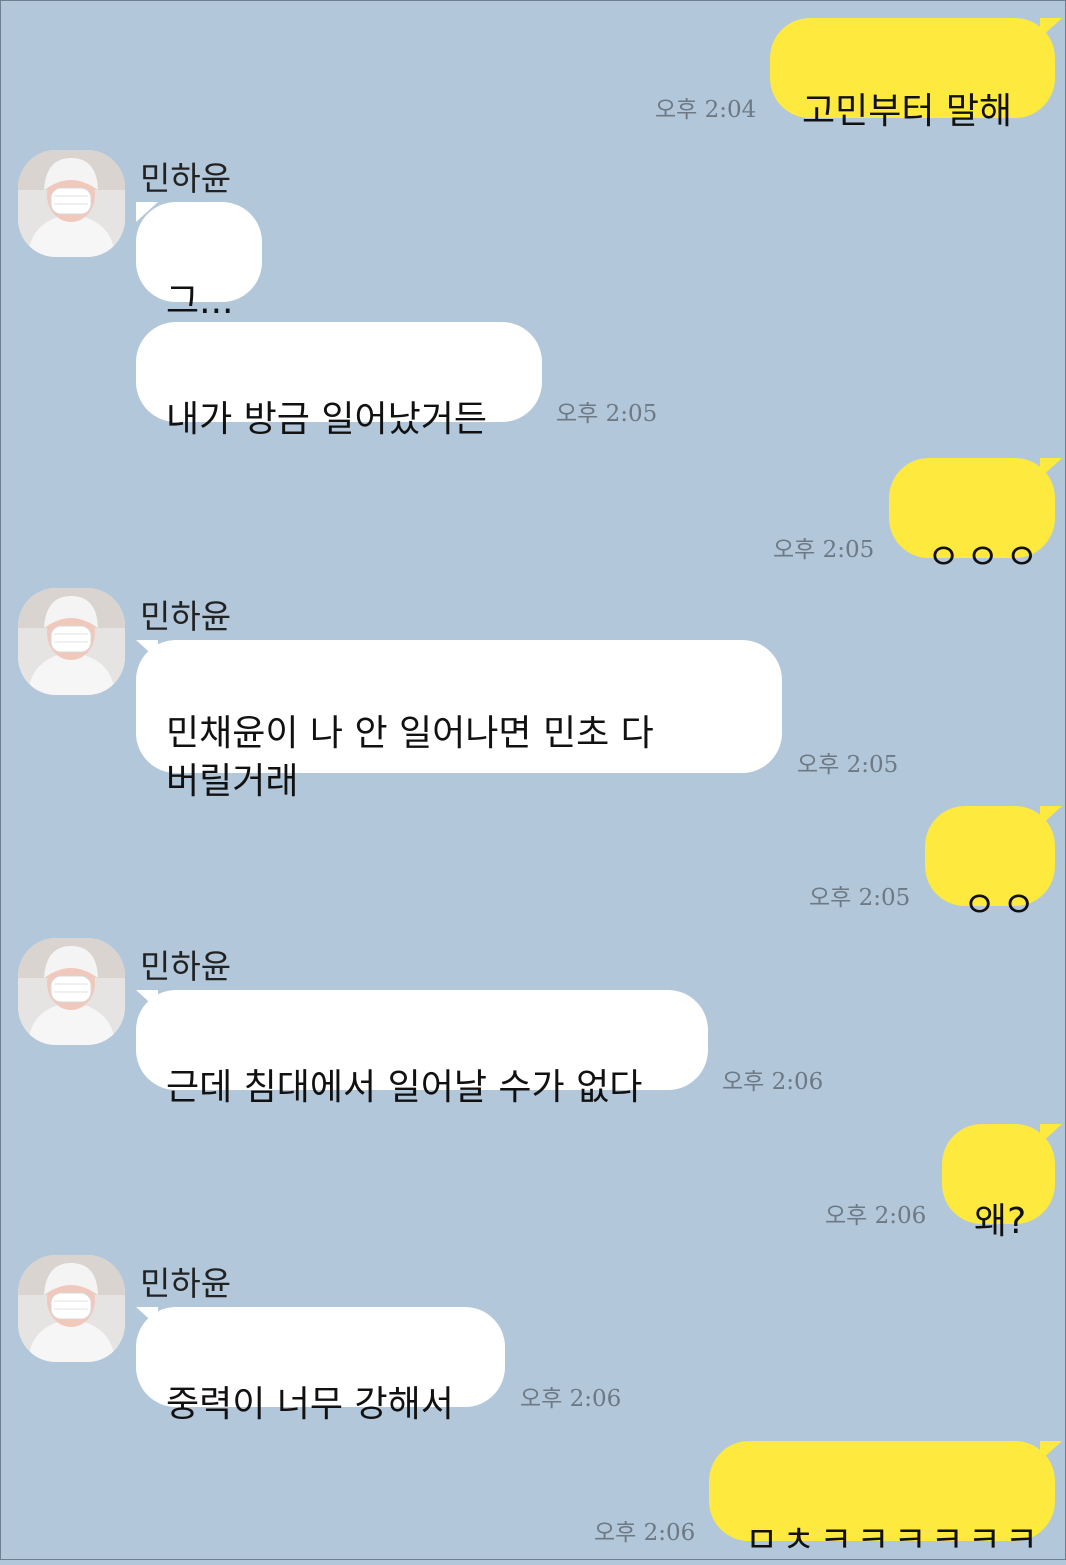 Image resolution: width=1066 pixels, height=1565 pixels. Describe the element at coordinates (310, 1404) in the screenshot. I see `message-text: 중력이 너무 강해서` at that location.